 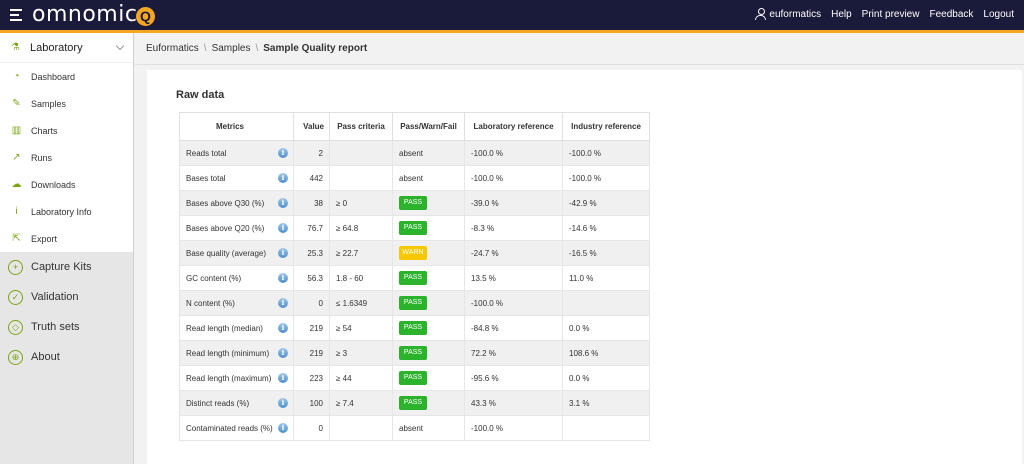 What do you see at coordinates (206, 153) in the screenshot?
I see `metric-name: Reads total` at bounding box center [206, 153].